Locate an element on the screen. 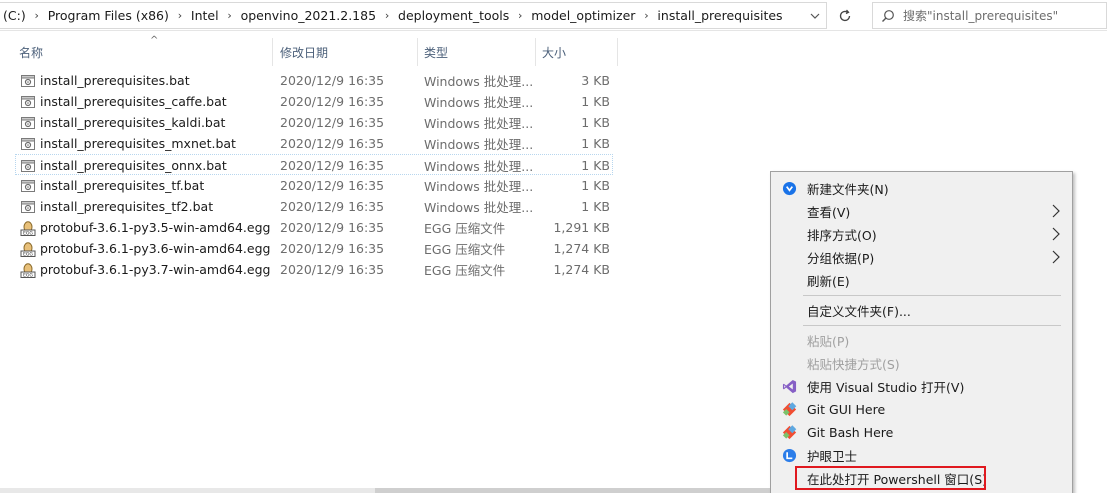  menu-item-eye-guard: 护眼卫士 is located at coordinates (921, 455).